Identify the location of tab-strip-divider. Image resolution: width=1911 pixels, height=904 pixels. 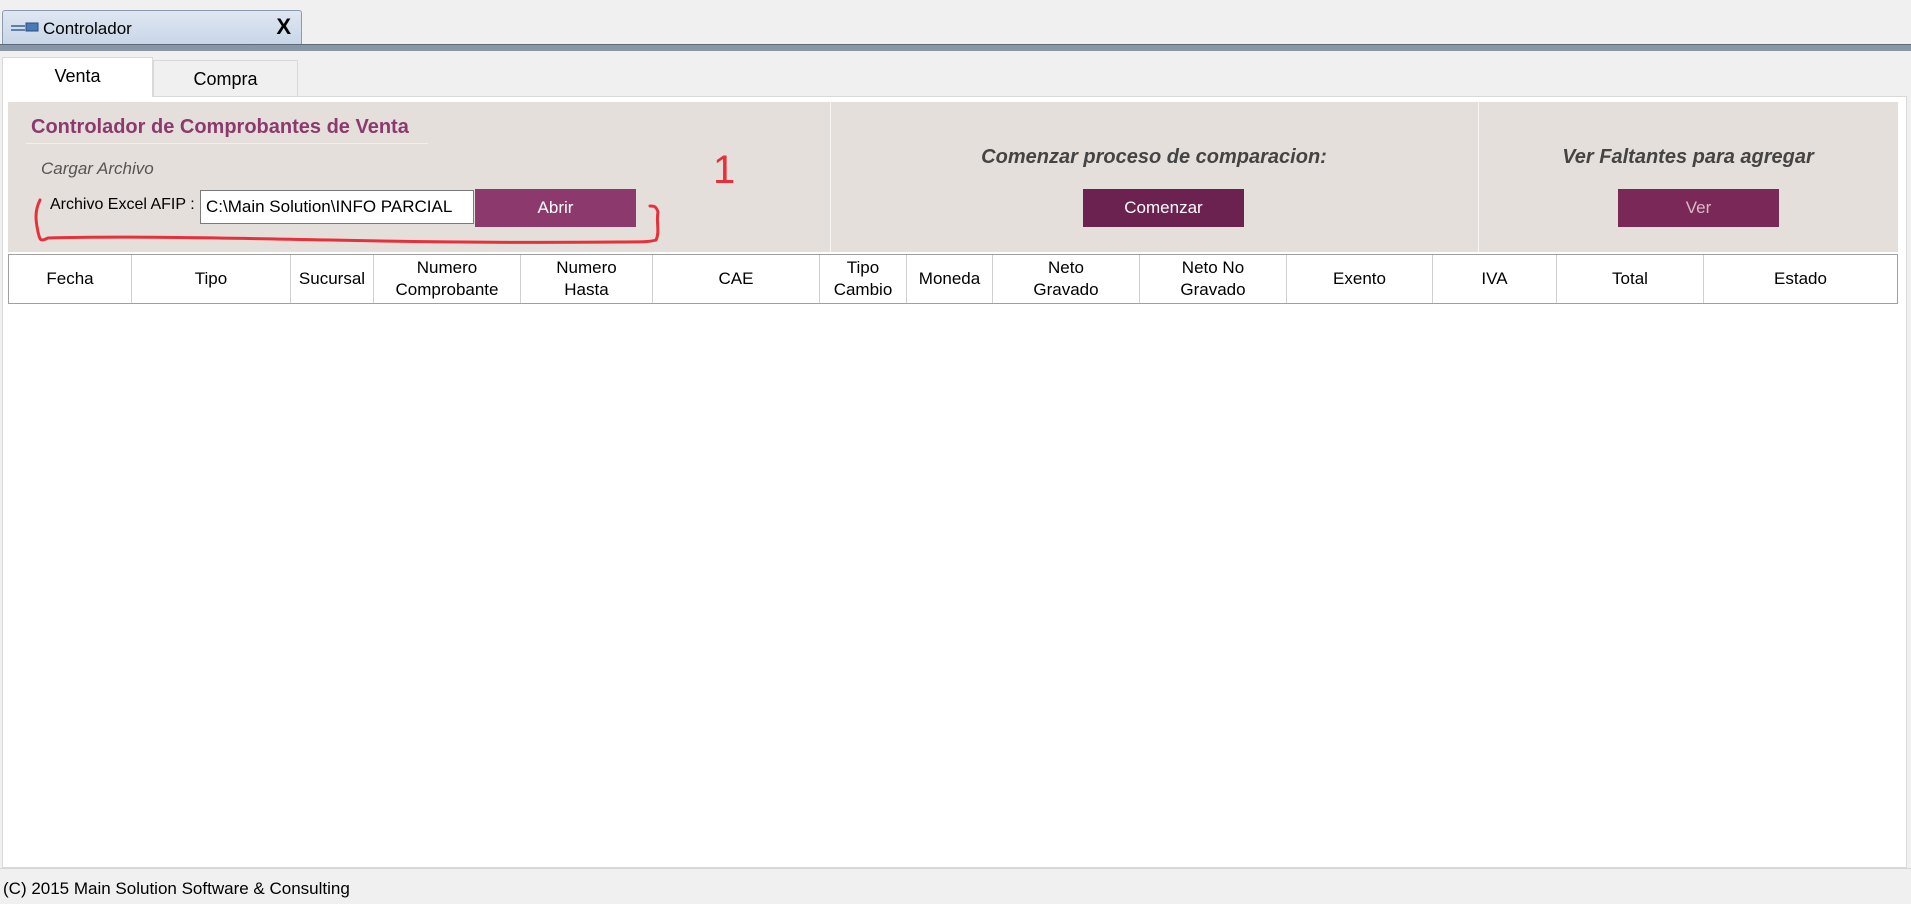
(955, 47).